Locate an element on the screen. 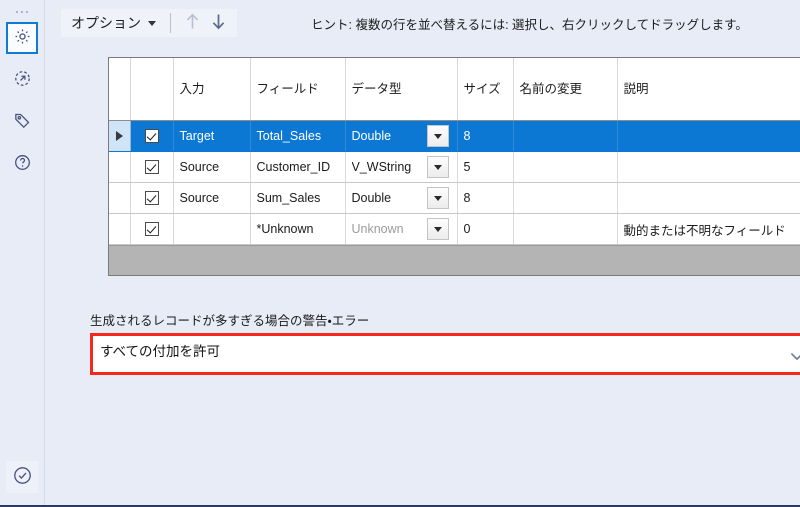 This screenshot has width=800, height=507. current-row-arrow-icon is located at coordinates (119, 136).